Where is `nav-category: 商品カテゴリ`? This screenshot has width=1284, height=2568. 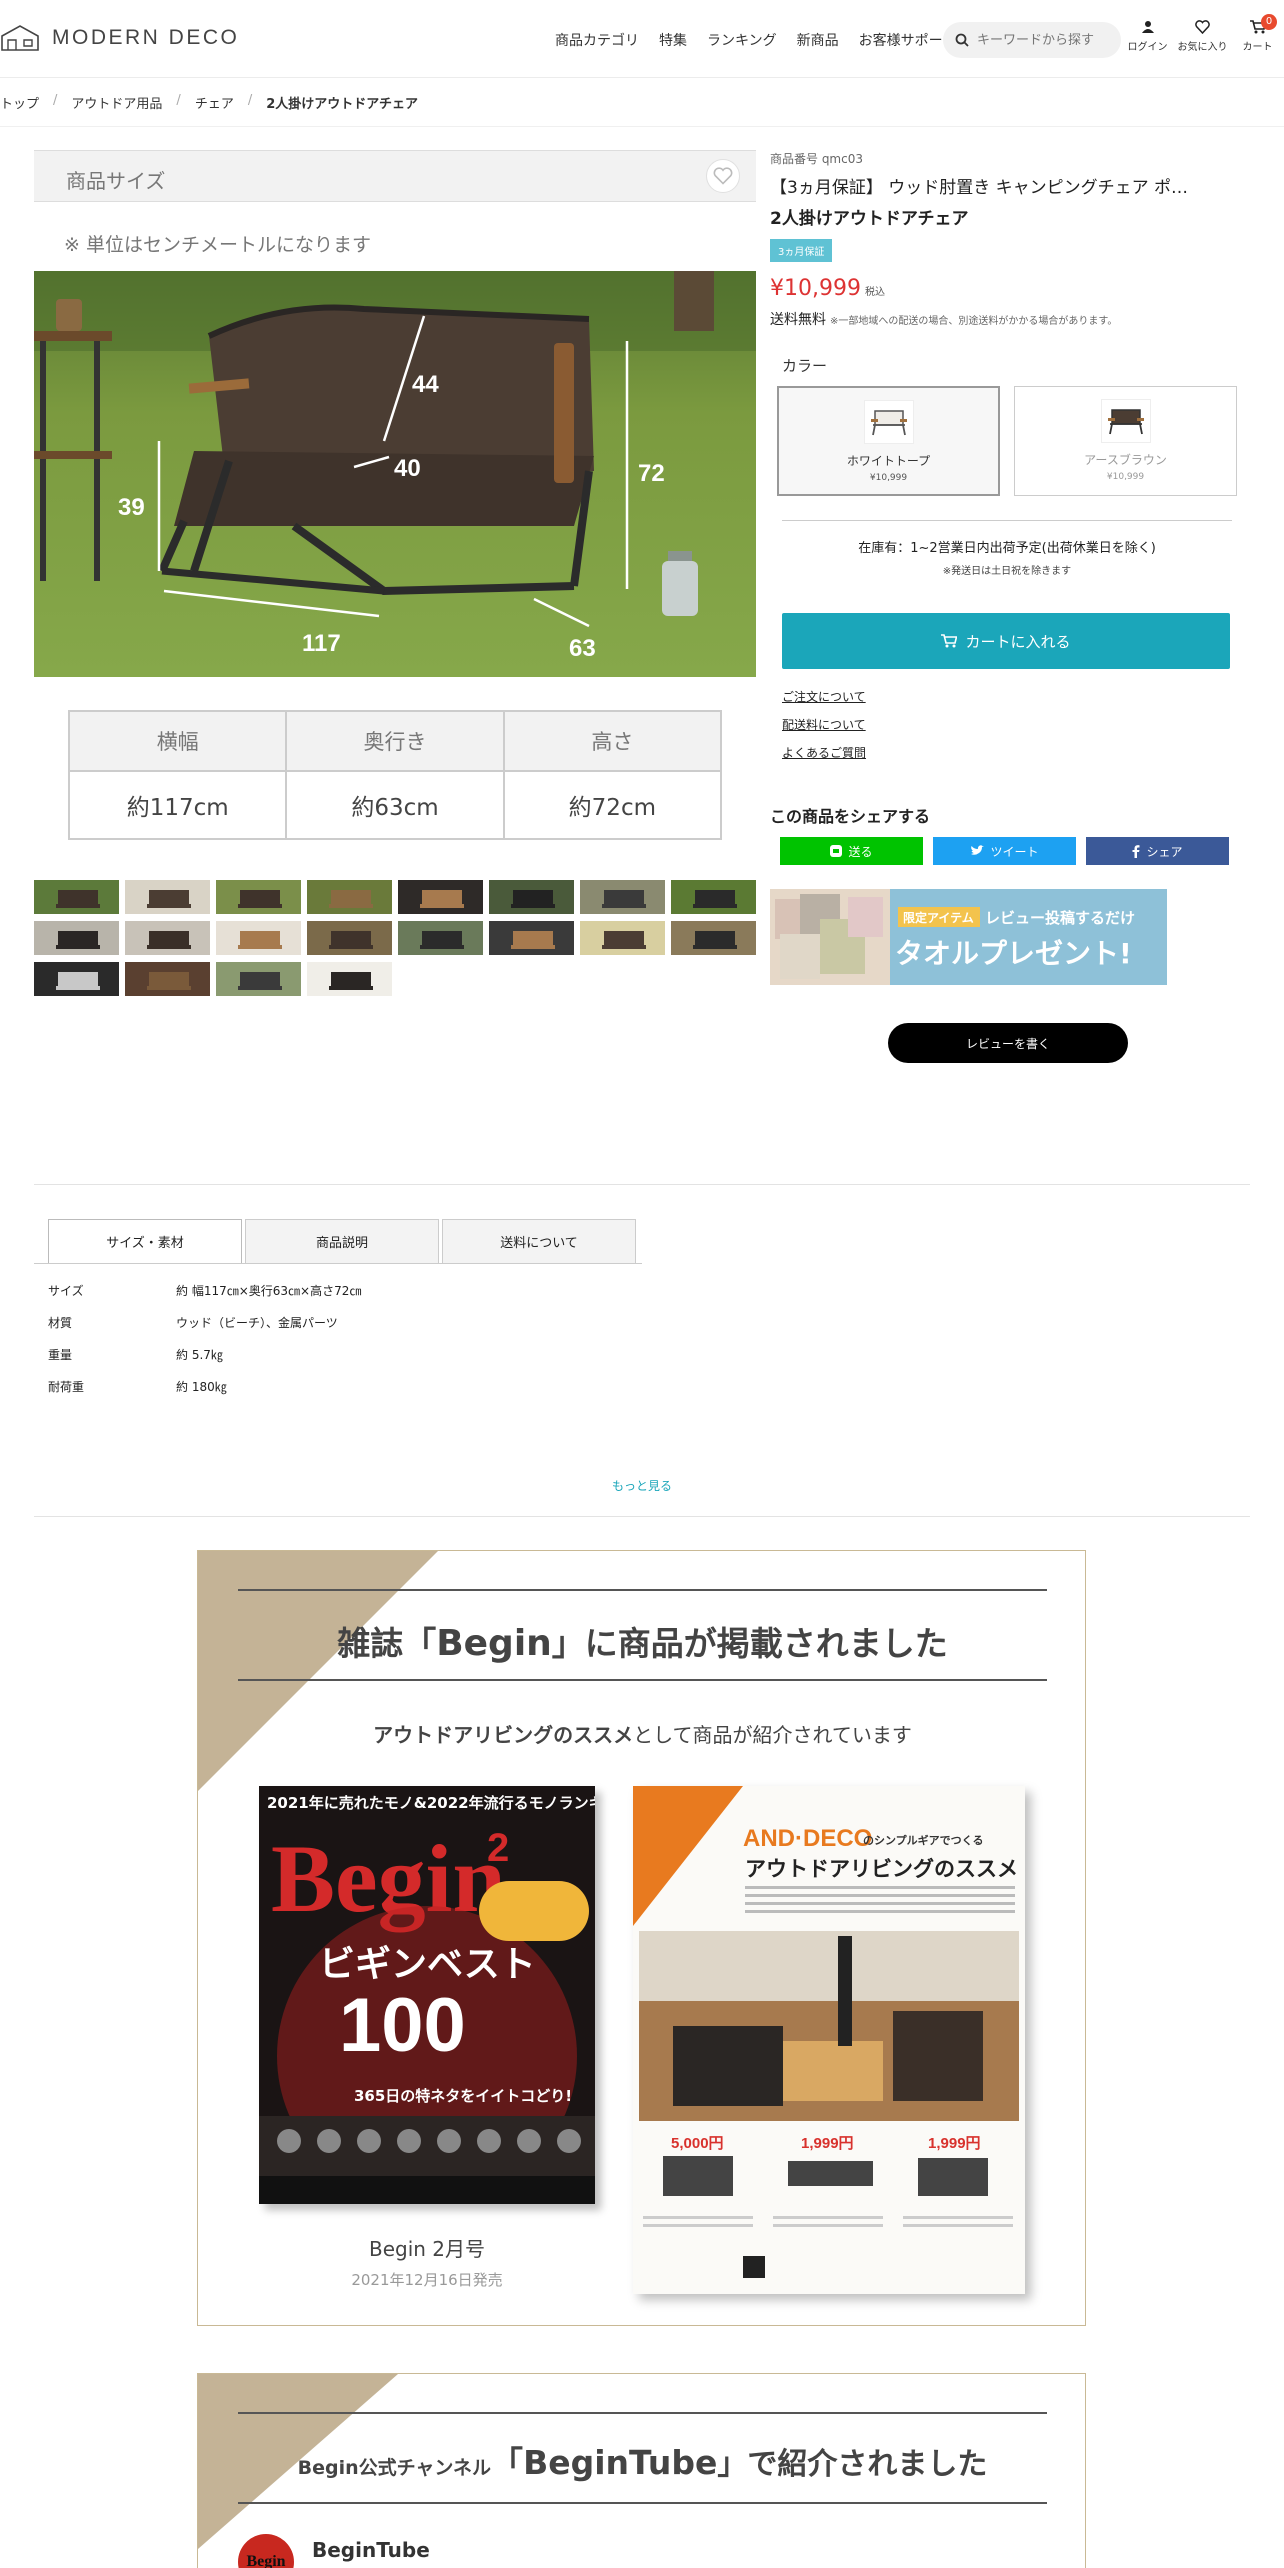
nav-category: 商品カテゴリ is located at coordinates (597, 40).